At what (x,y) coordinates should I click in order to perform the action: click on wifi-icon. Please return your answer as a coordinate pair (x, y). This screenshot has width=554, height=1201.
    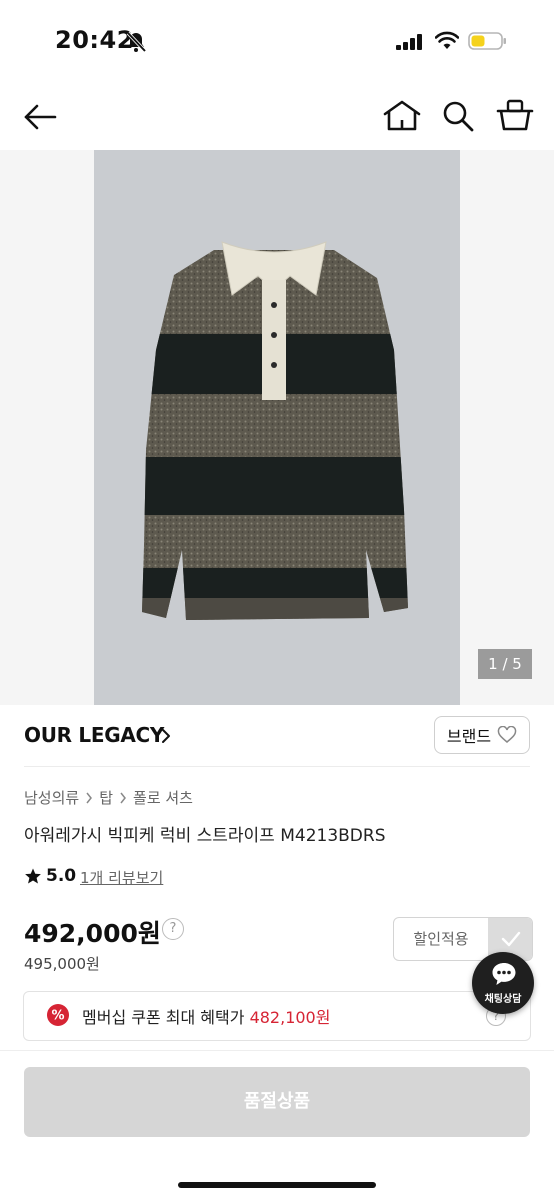
    Looking at the image, I should click on (447, 40).